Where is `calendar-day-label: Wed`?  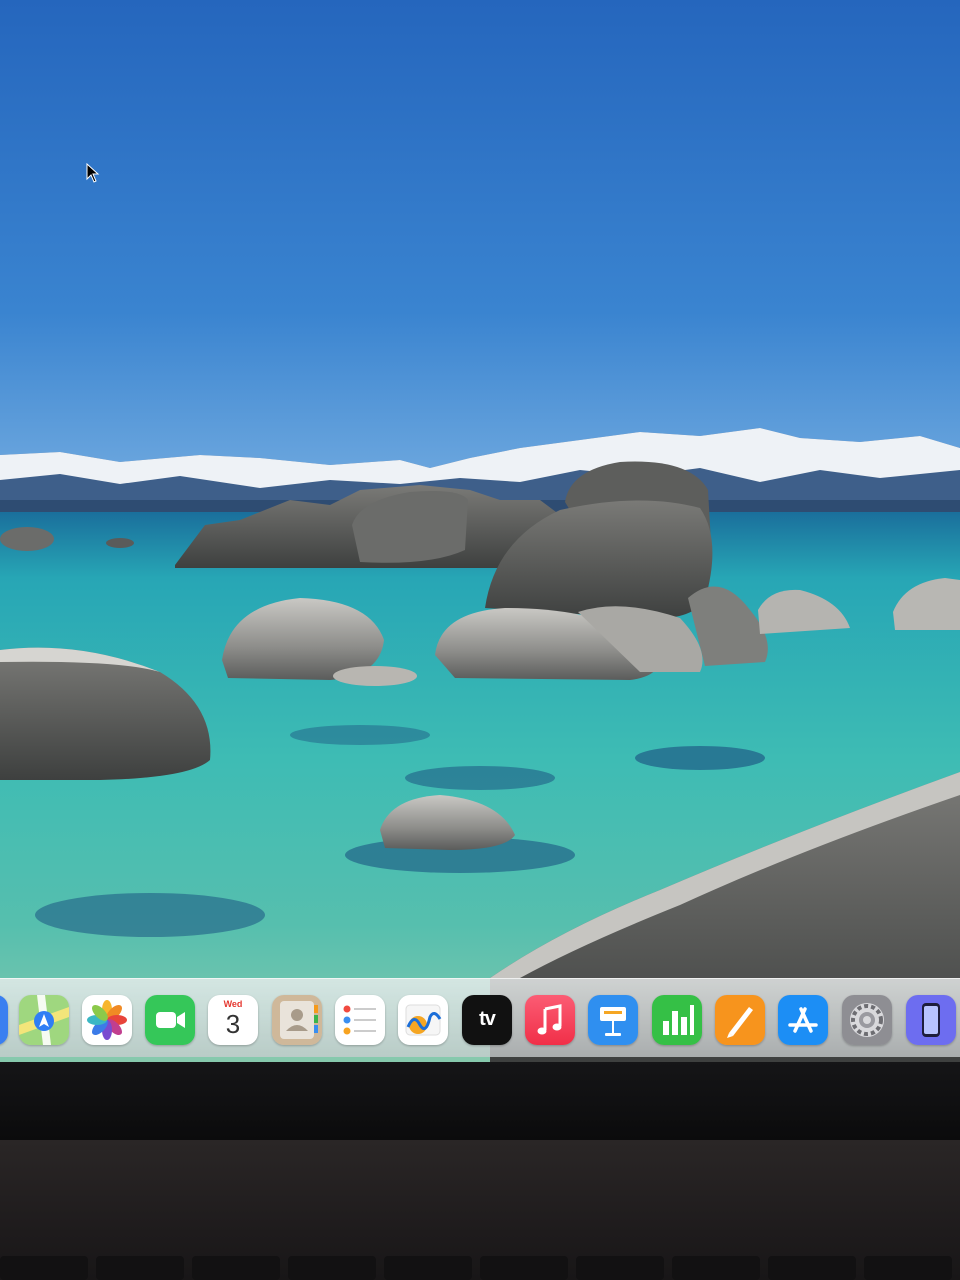 calendar-day-label: Wed is located at coordinates (233, 1004).